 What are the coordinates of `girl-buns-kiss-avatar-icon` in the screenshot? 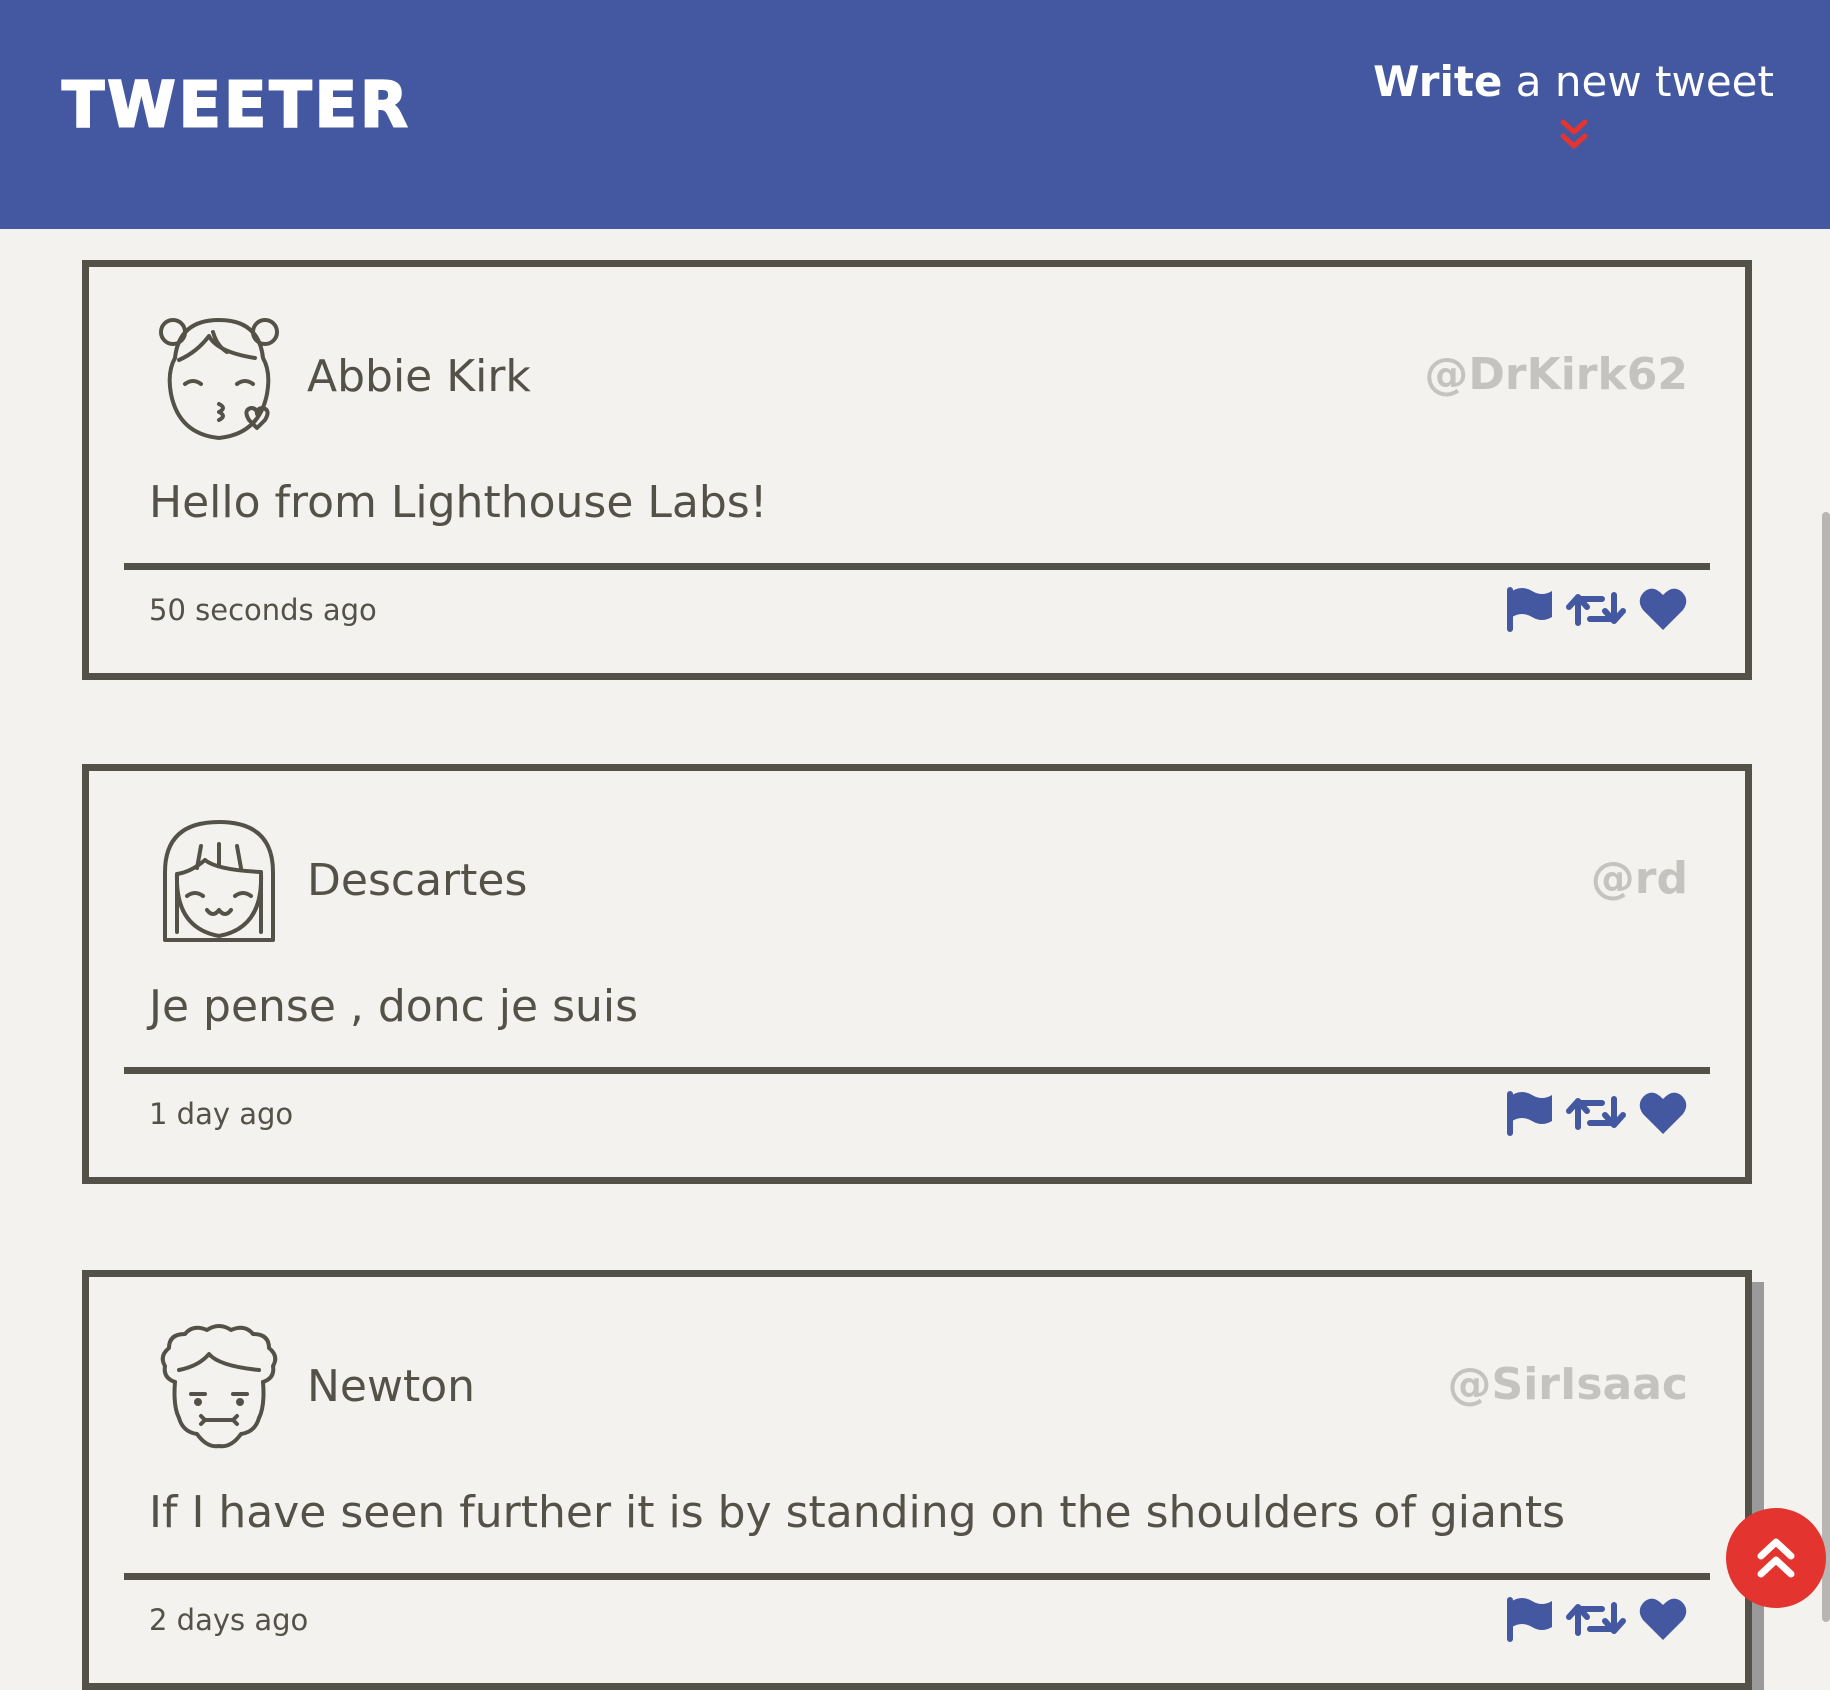 It's located at (219, 379).